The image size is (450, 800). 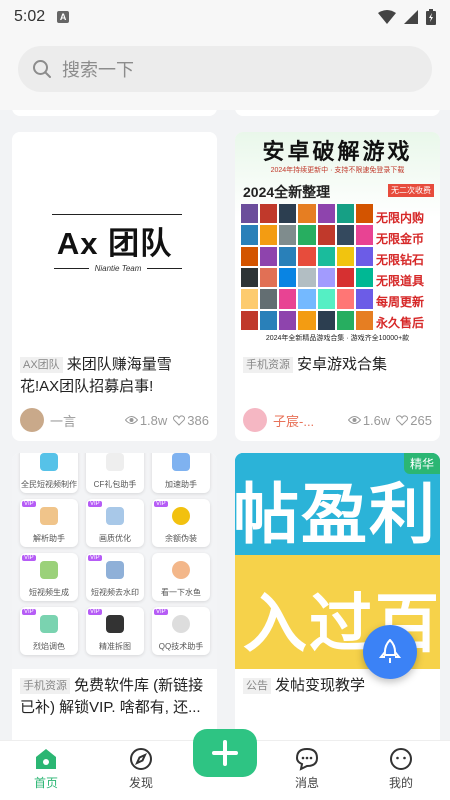 What do you see at coordinates (376, 420) in the screenshot?
I see `views-count: 1.6w` at bounding box center [376, 420].